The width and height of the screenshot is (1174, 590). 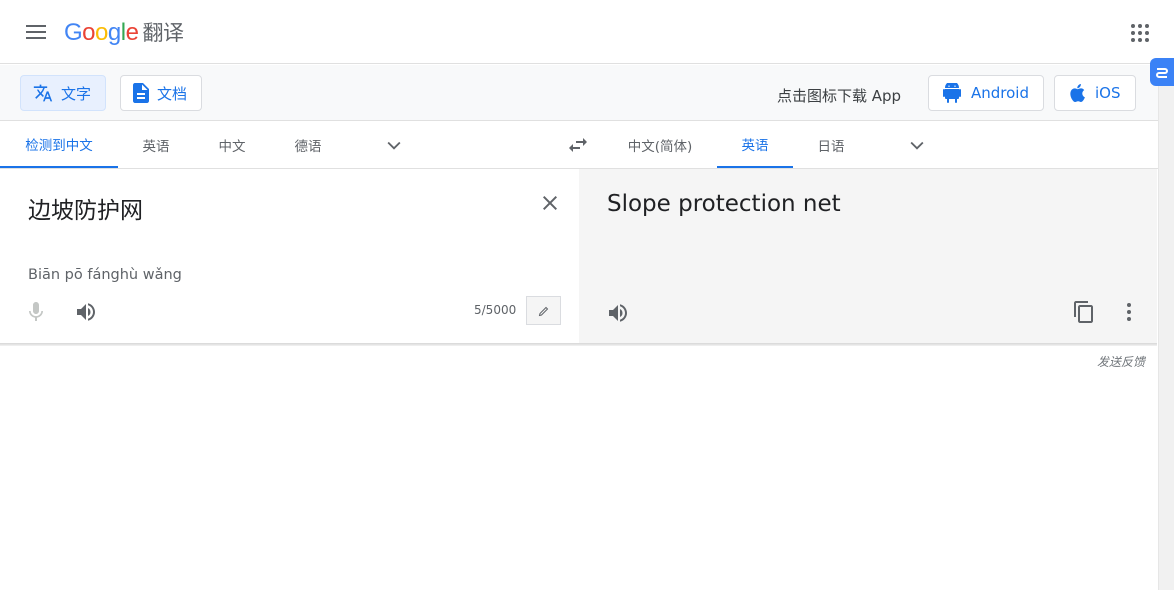 I want to click on source-lang-tab-english: 英语, so click(x=156, y=144).